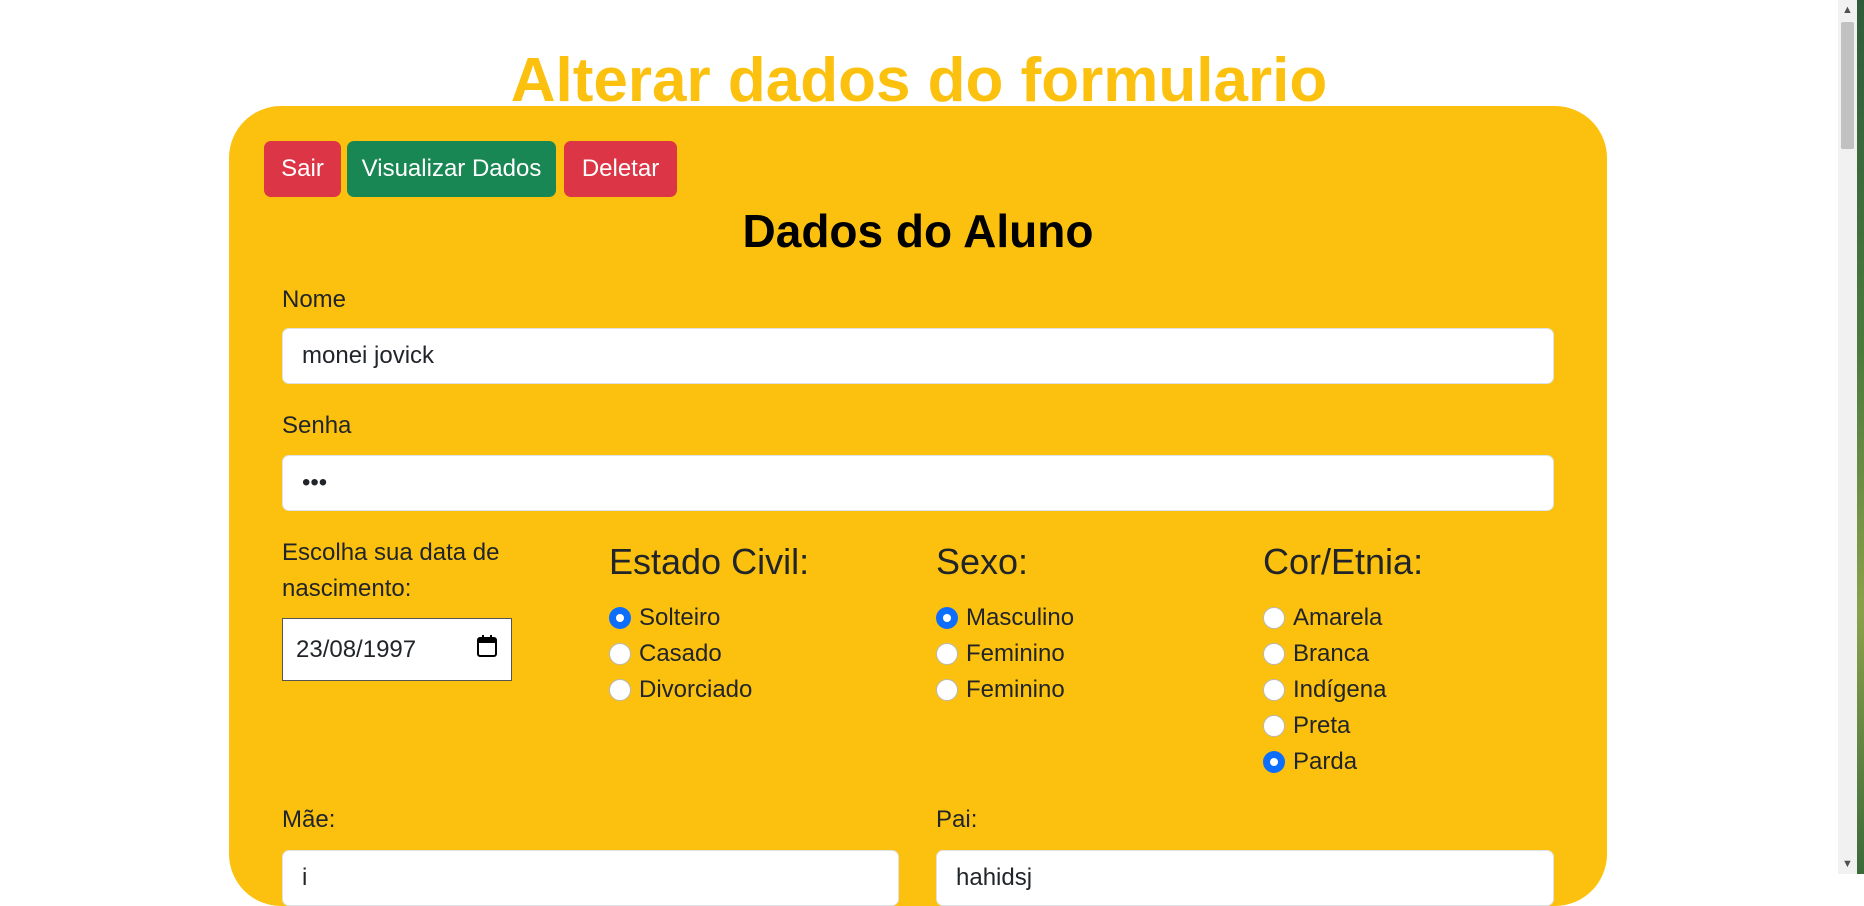 This screenshot has height=906, width=1864. I want to click on ethnicity-title: Cor/Etnia:, so click(1343, 561).